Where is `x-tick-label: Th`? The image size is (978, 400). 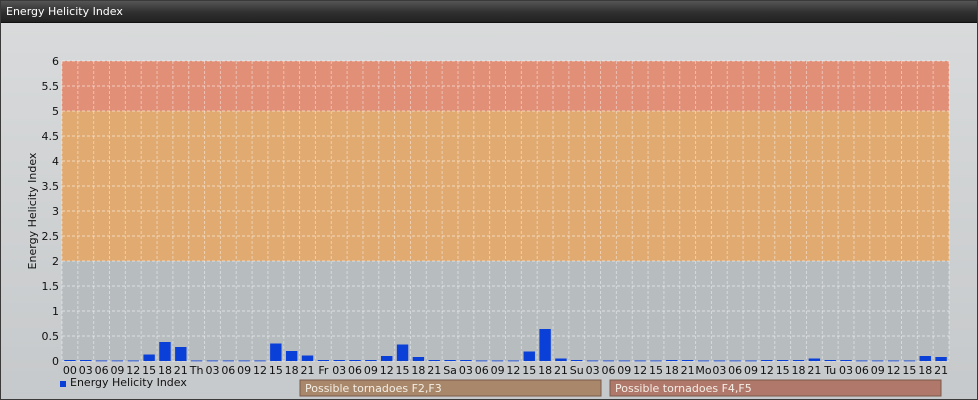
x-tick-label: Th is located at coordinates (196, 370).